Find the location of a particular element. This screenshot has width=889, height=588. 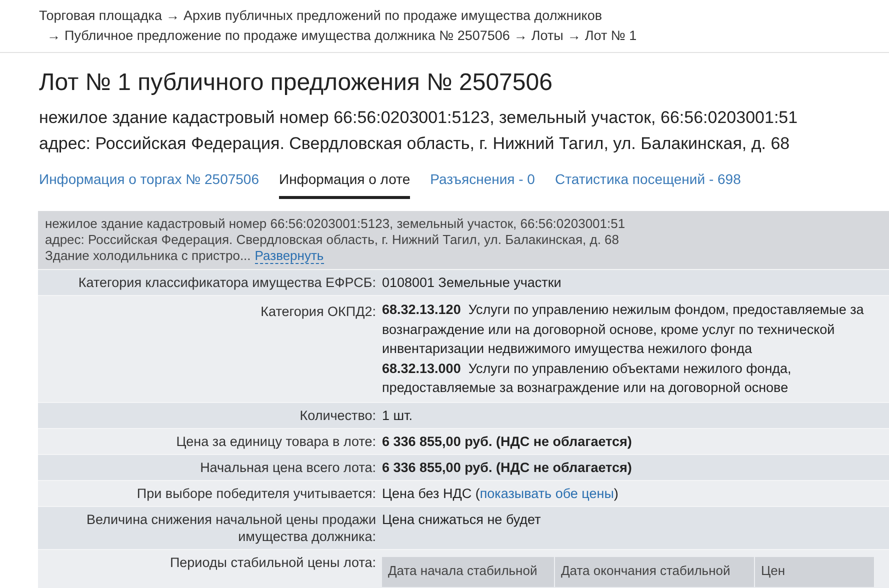

breadcrumb-link: Лоты is located at coordinates (547, 36).